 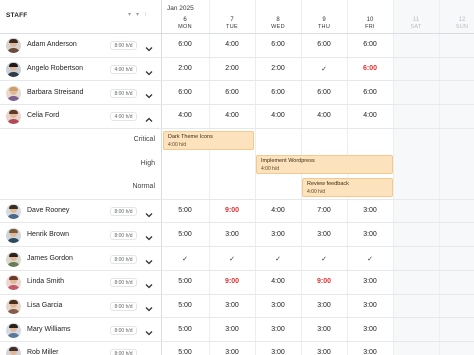 I want to click on sort-name-icon: ▾, so click(x=137, y=15).